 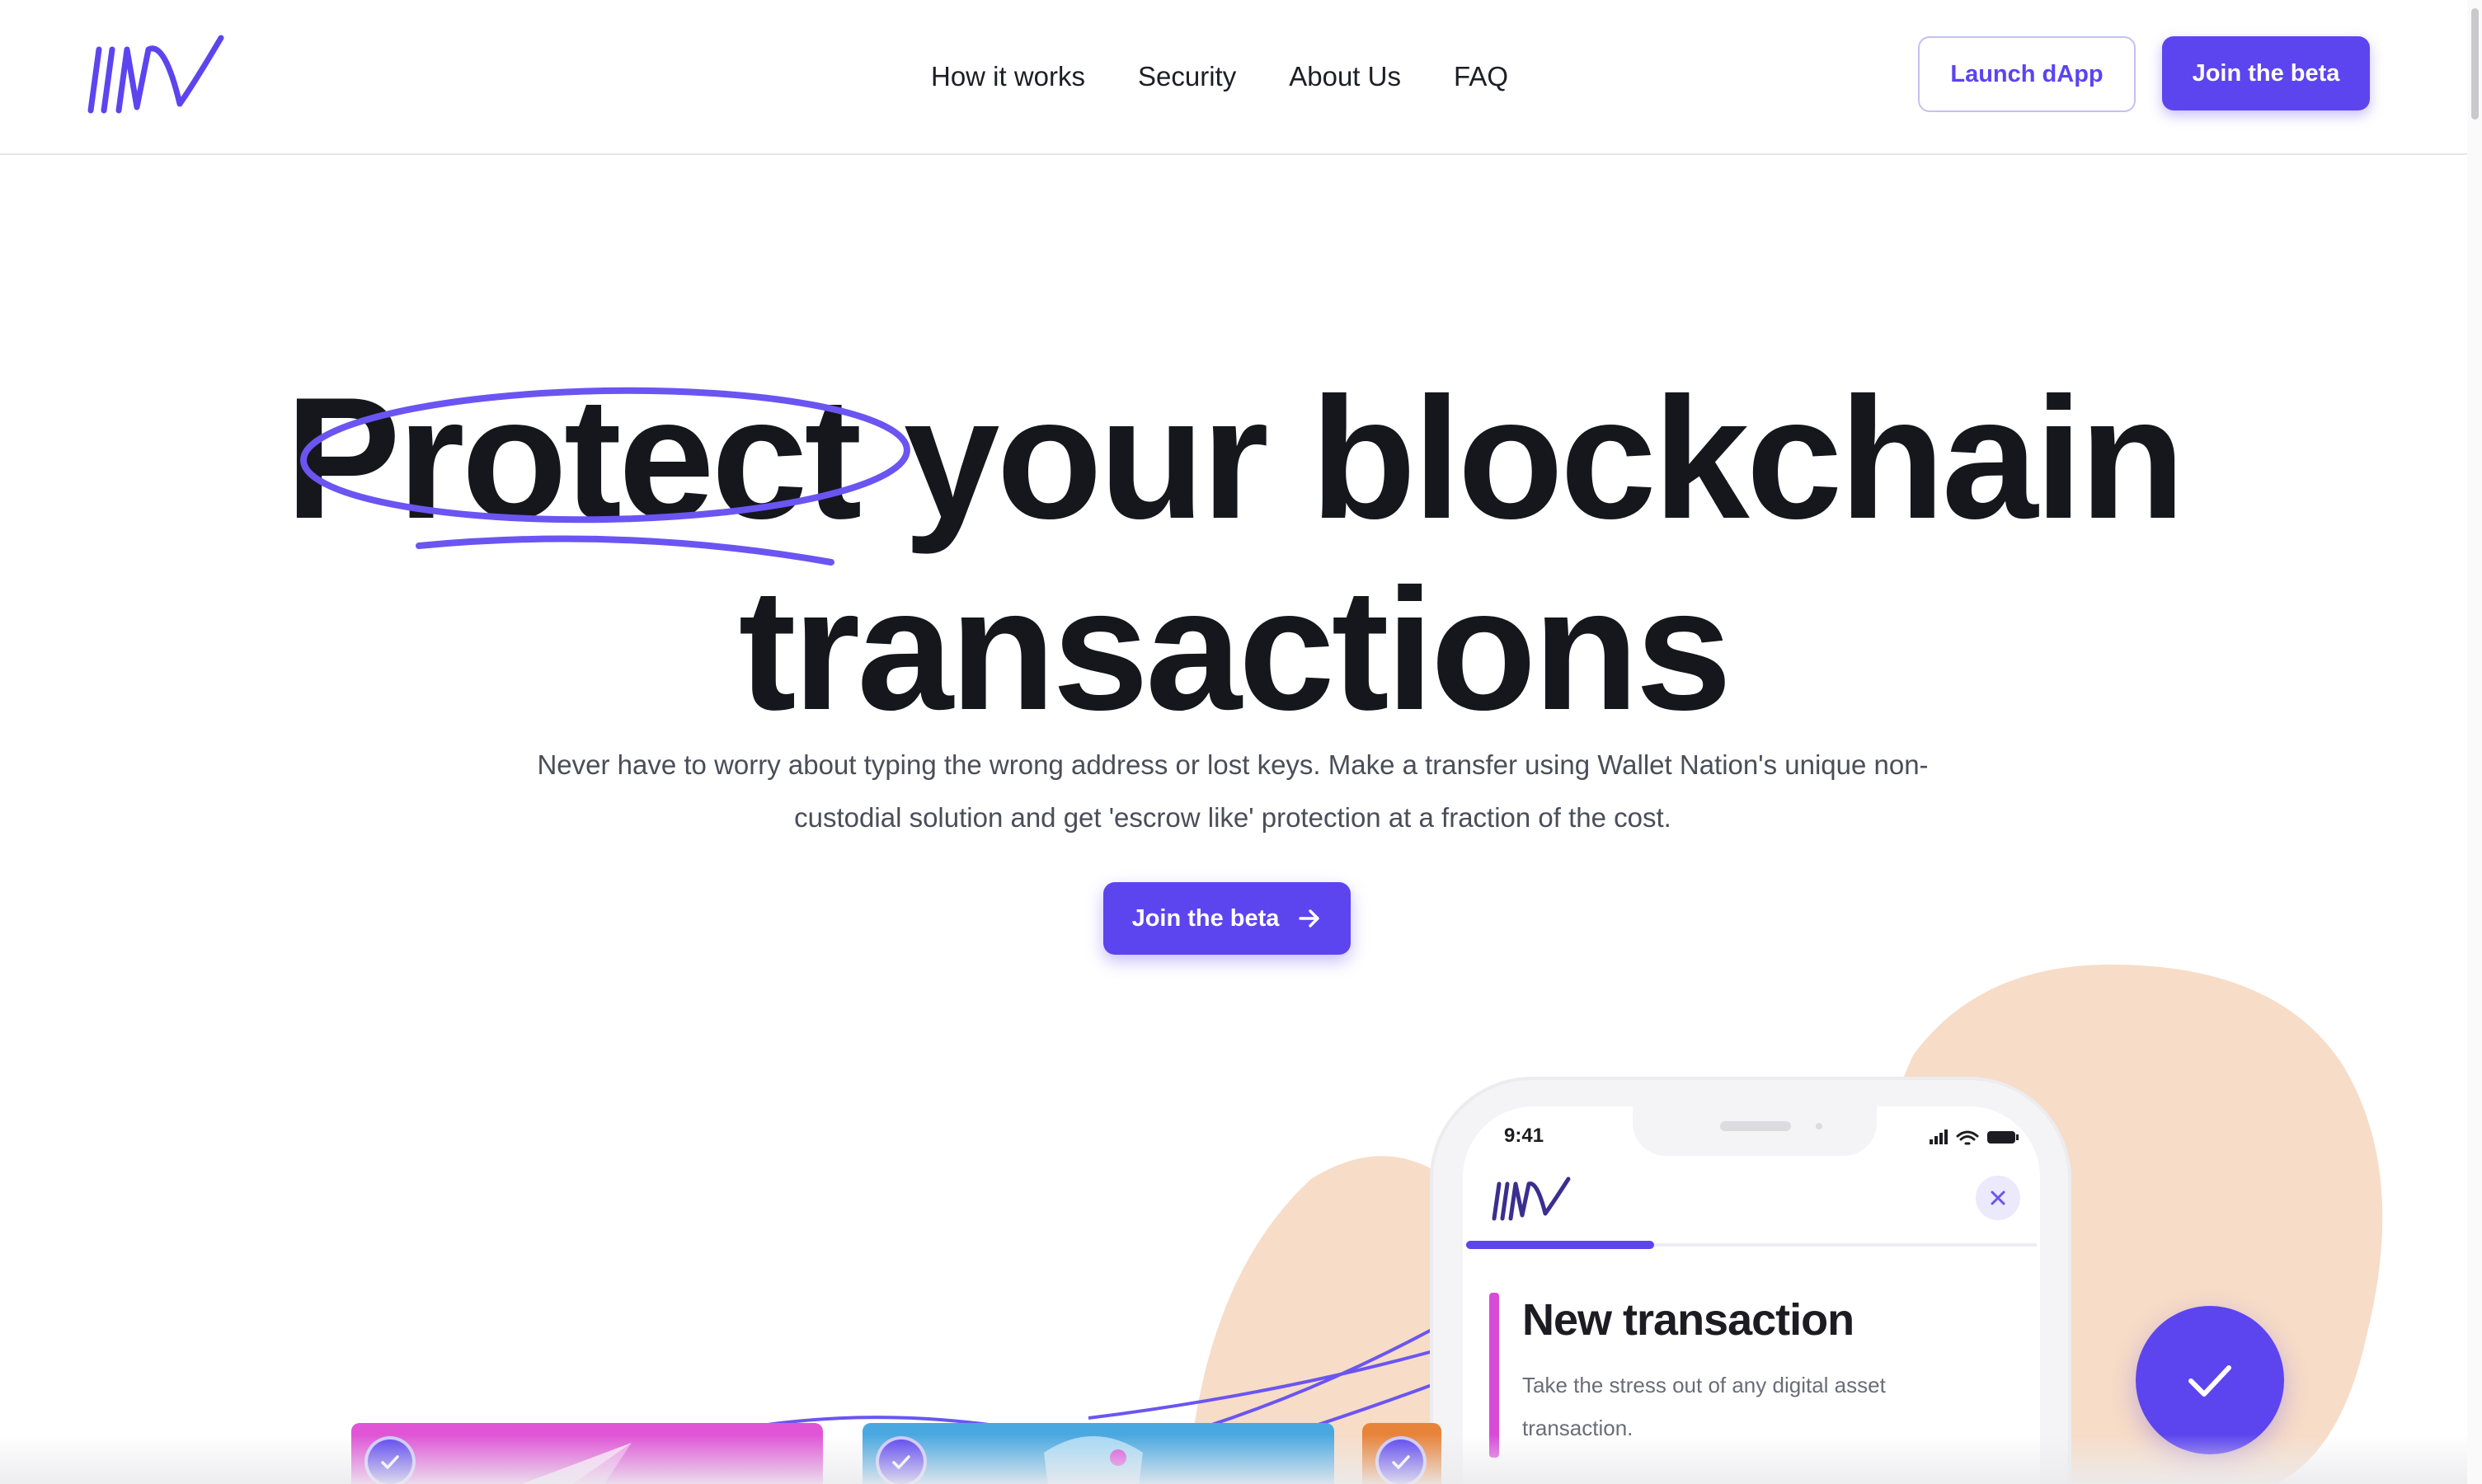 What do you see at coordinates (1531, 1198) in the screenshot?
I see `app-logo-icon` at bounding box center [1531, 1198].